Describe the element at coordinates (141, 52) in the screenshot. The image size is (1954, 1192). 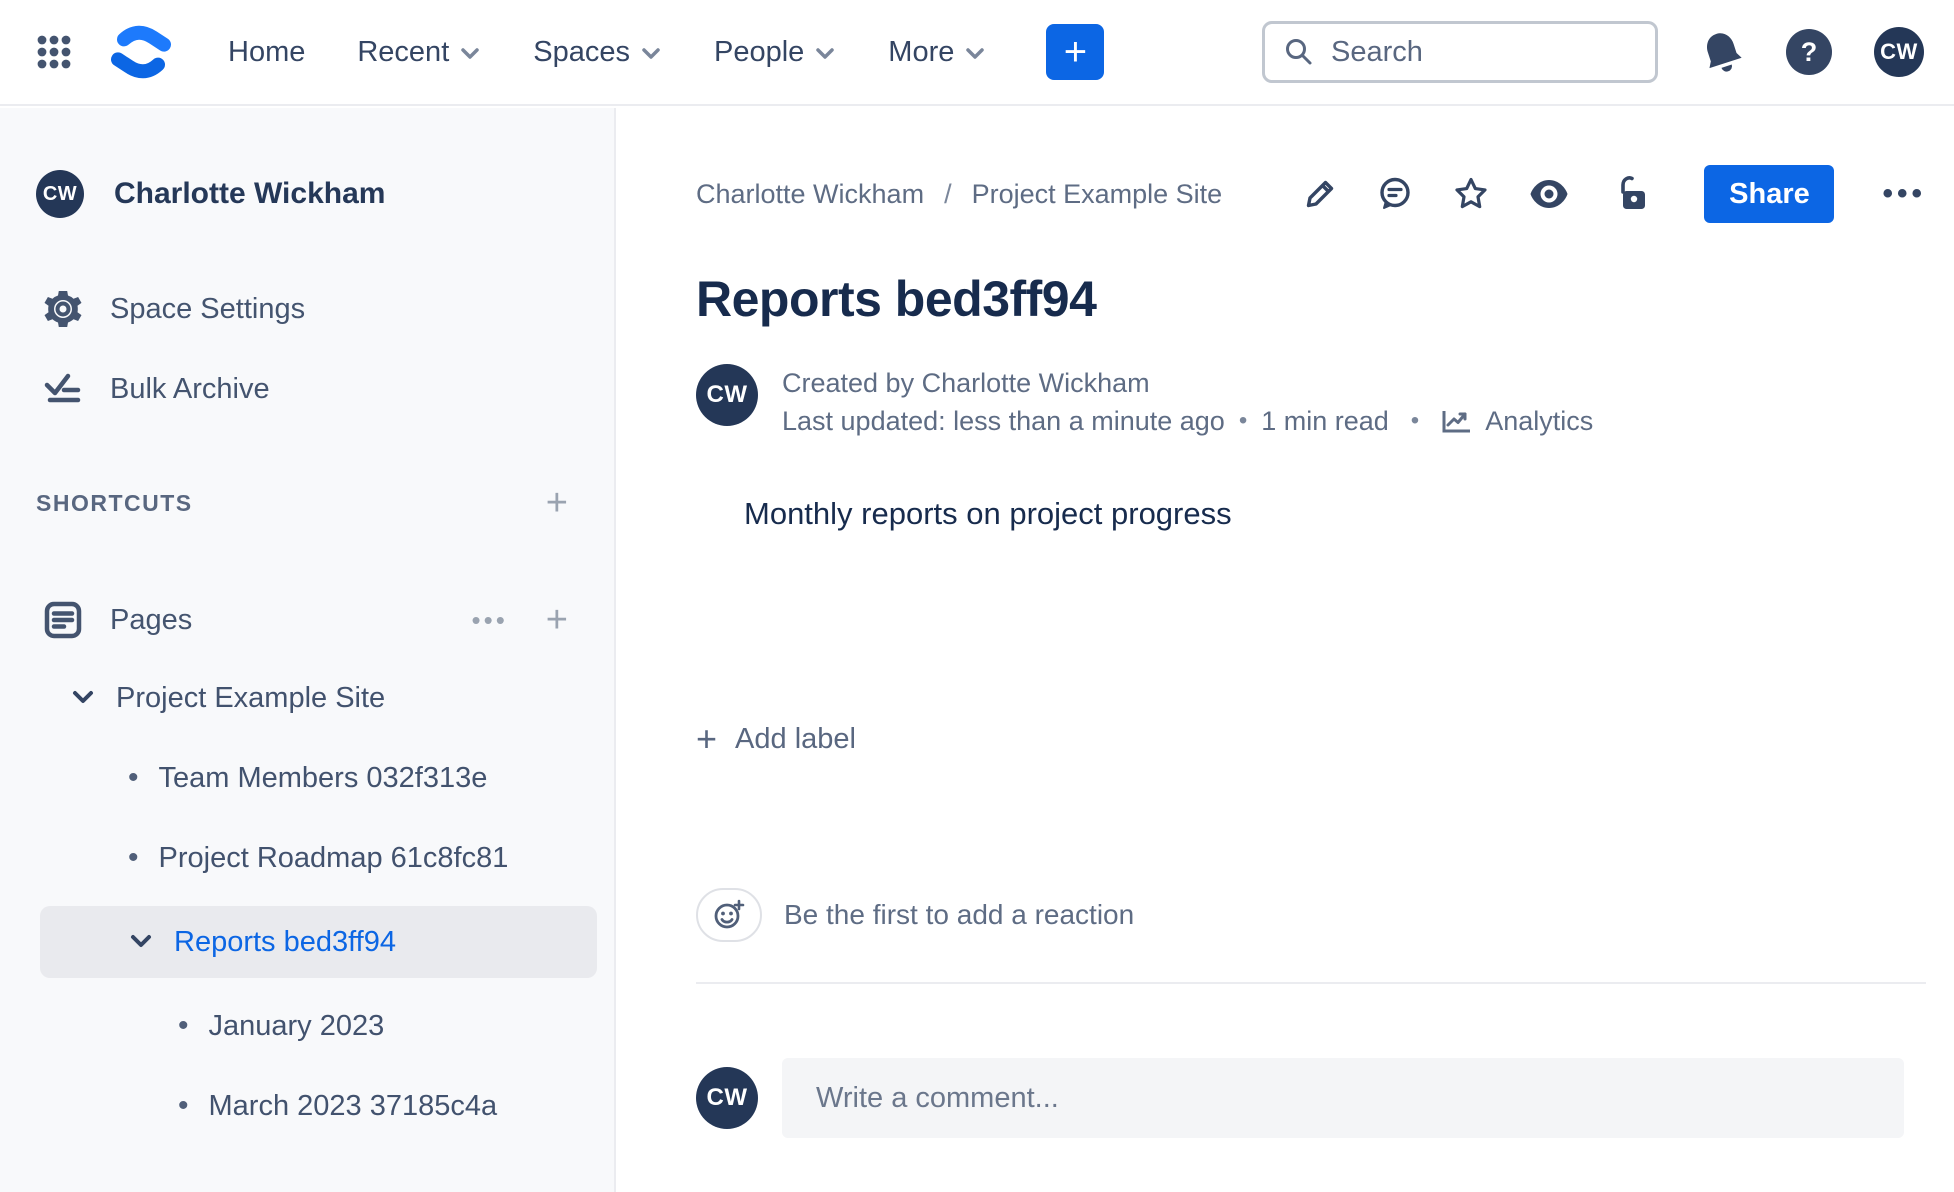
I see `confluence-logo-icon` at that location.